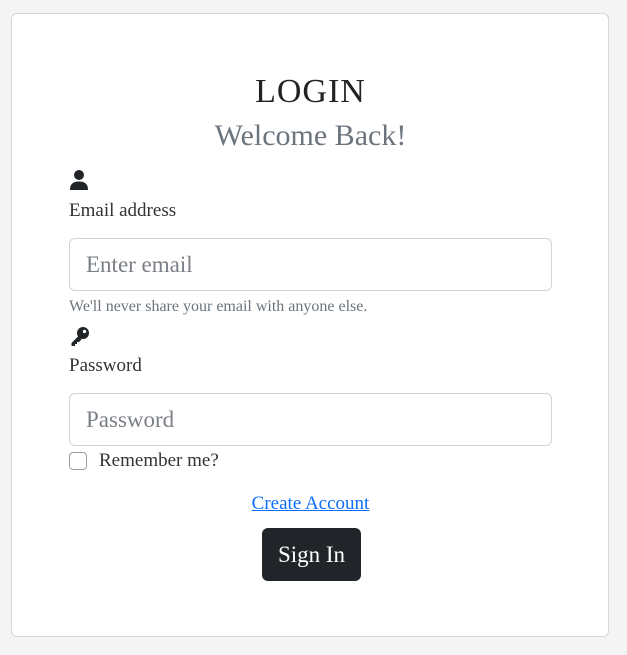 The height and width of the screenshot is (655, 627). I want to click on remember-label: Remember me?, so click(159, 460).